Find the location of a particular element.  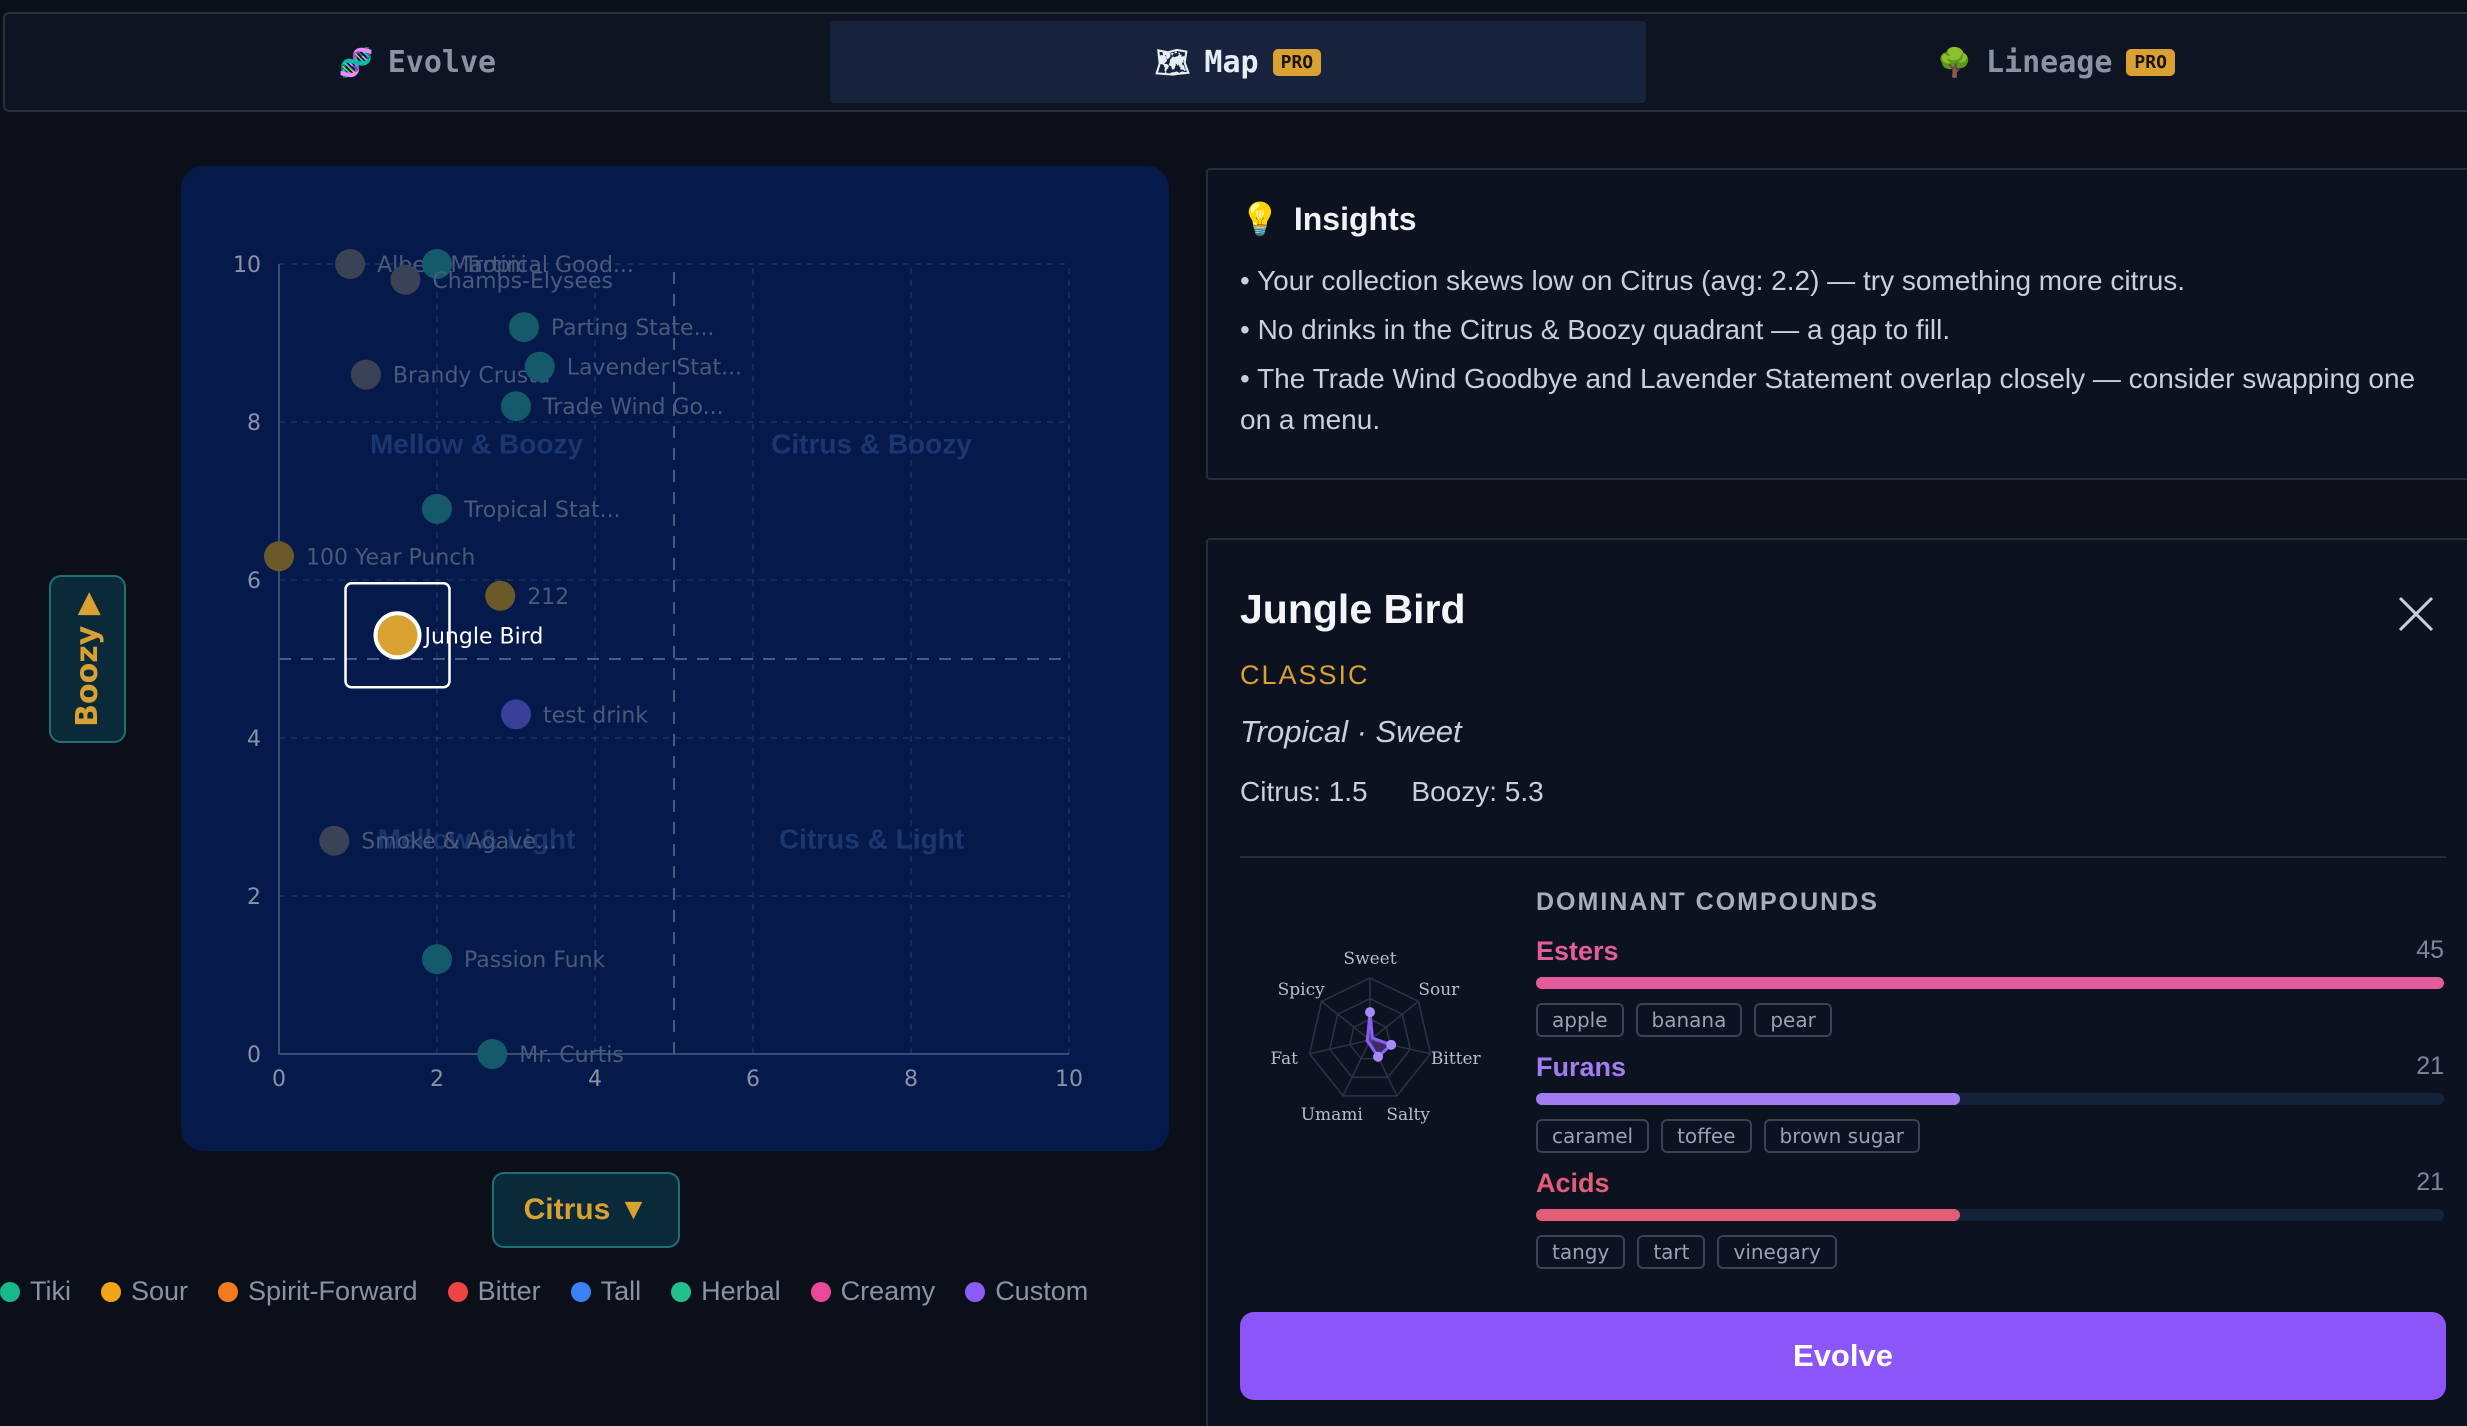

point-label: Mr. Curtis is located at coordinates (571, 1055).